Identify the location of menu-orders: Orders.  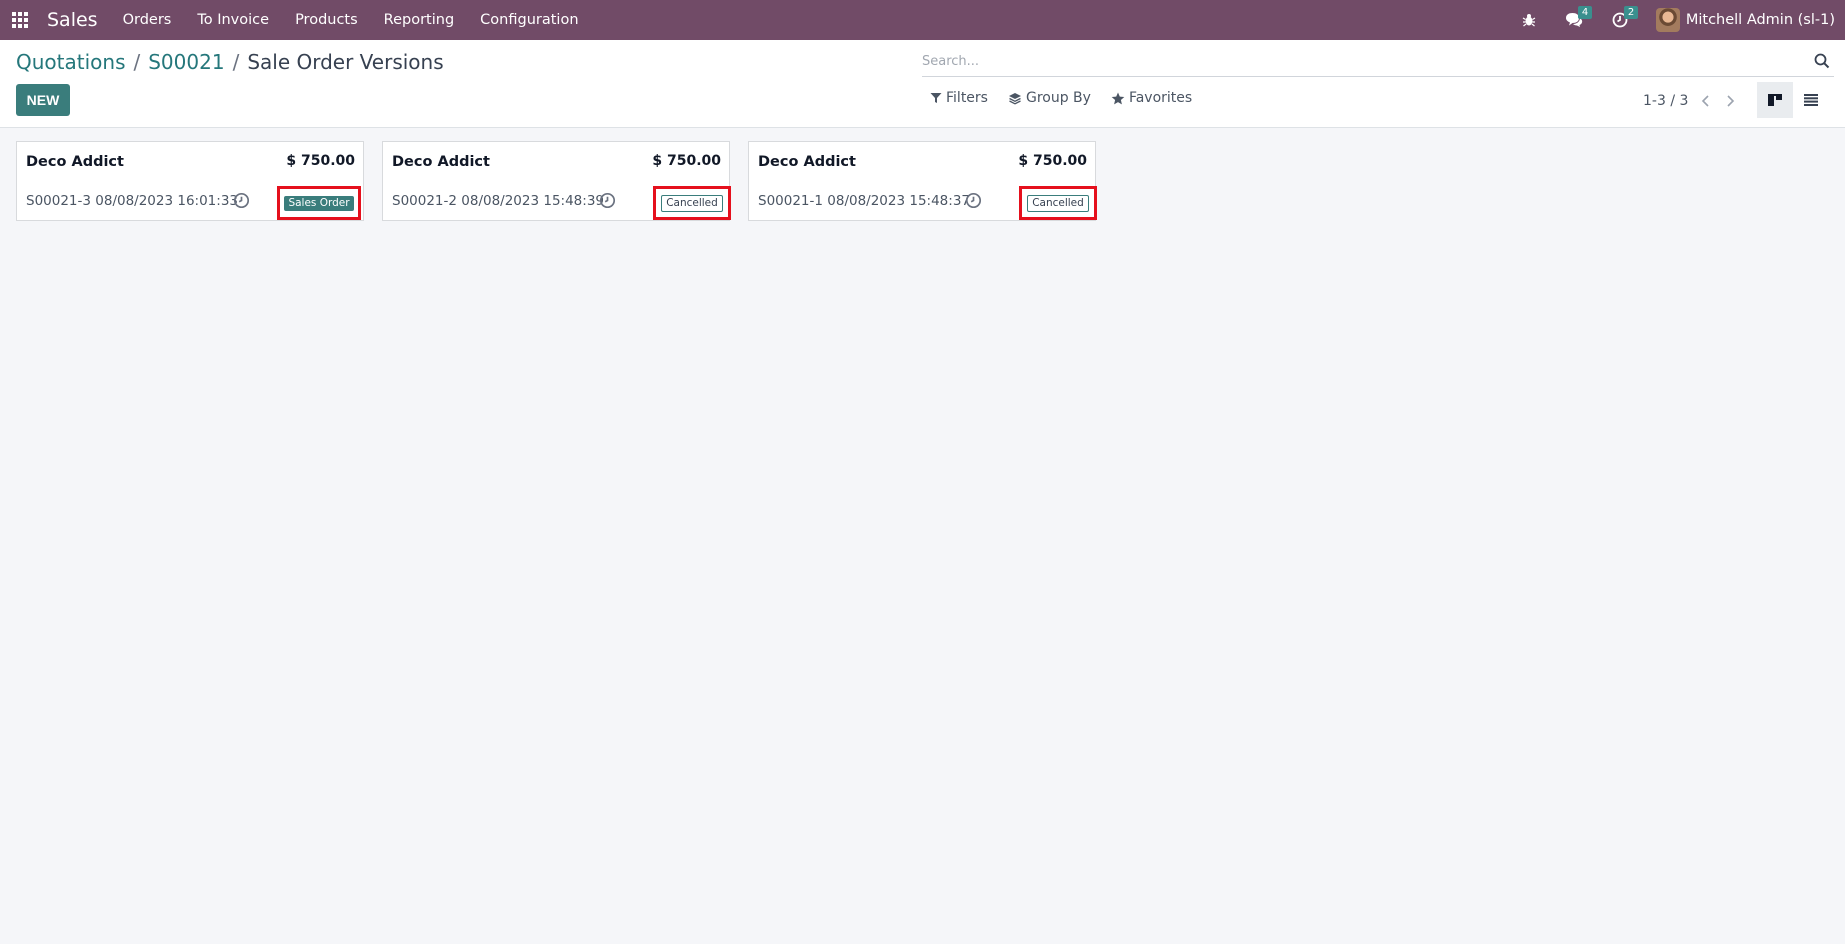
(147, 20).